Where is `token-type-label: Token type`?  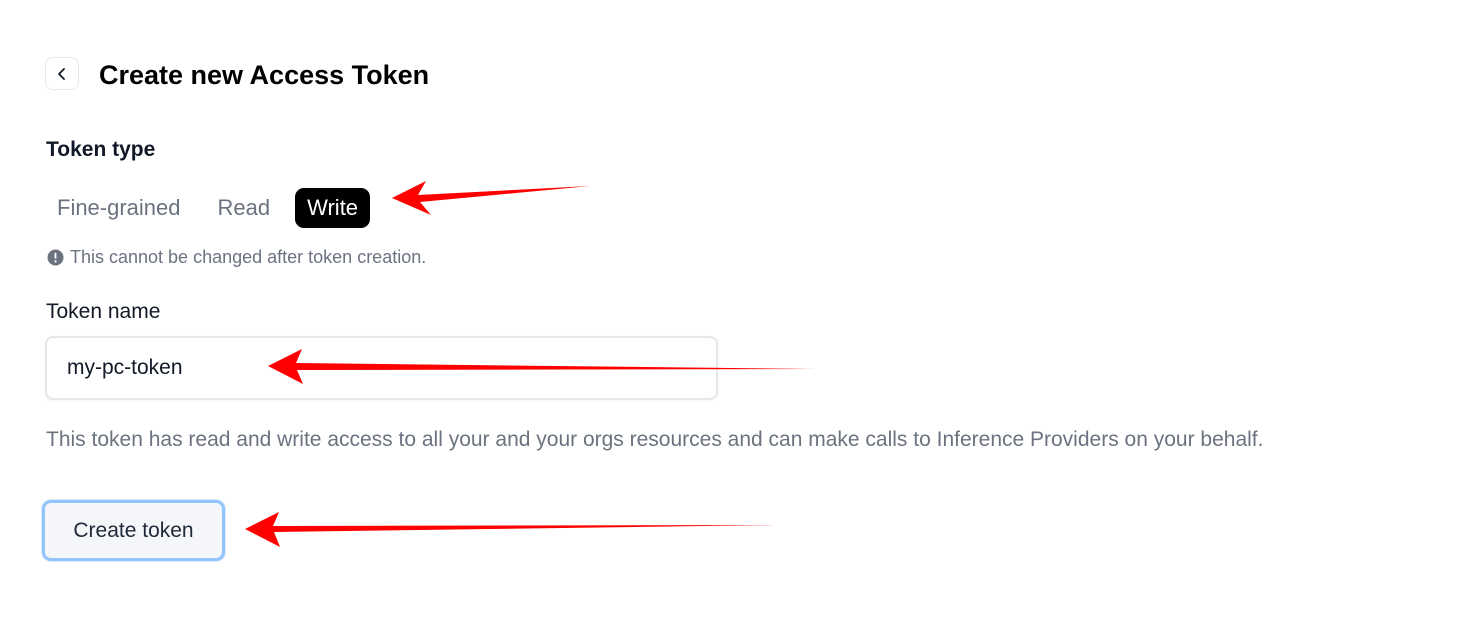
token-type-label: Token type is located at coordinates (101, 149).